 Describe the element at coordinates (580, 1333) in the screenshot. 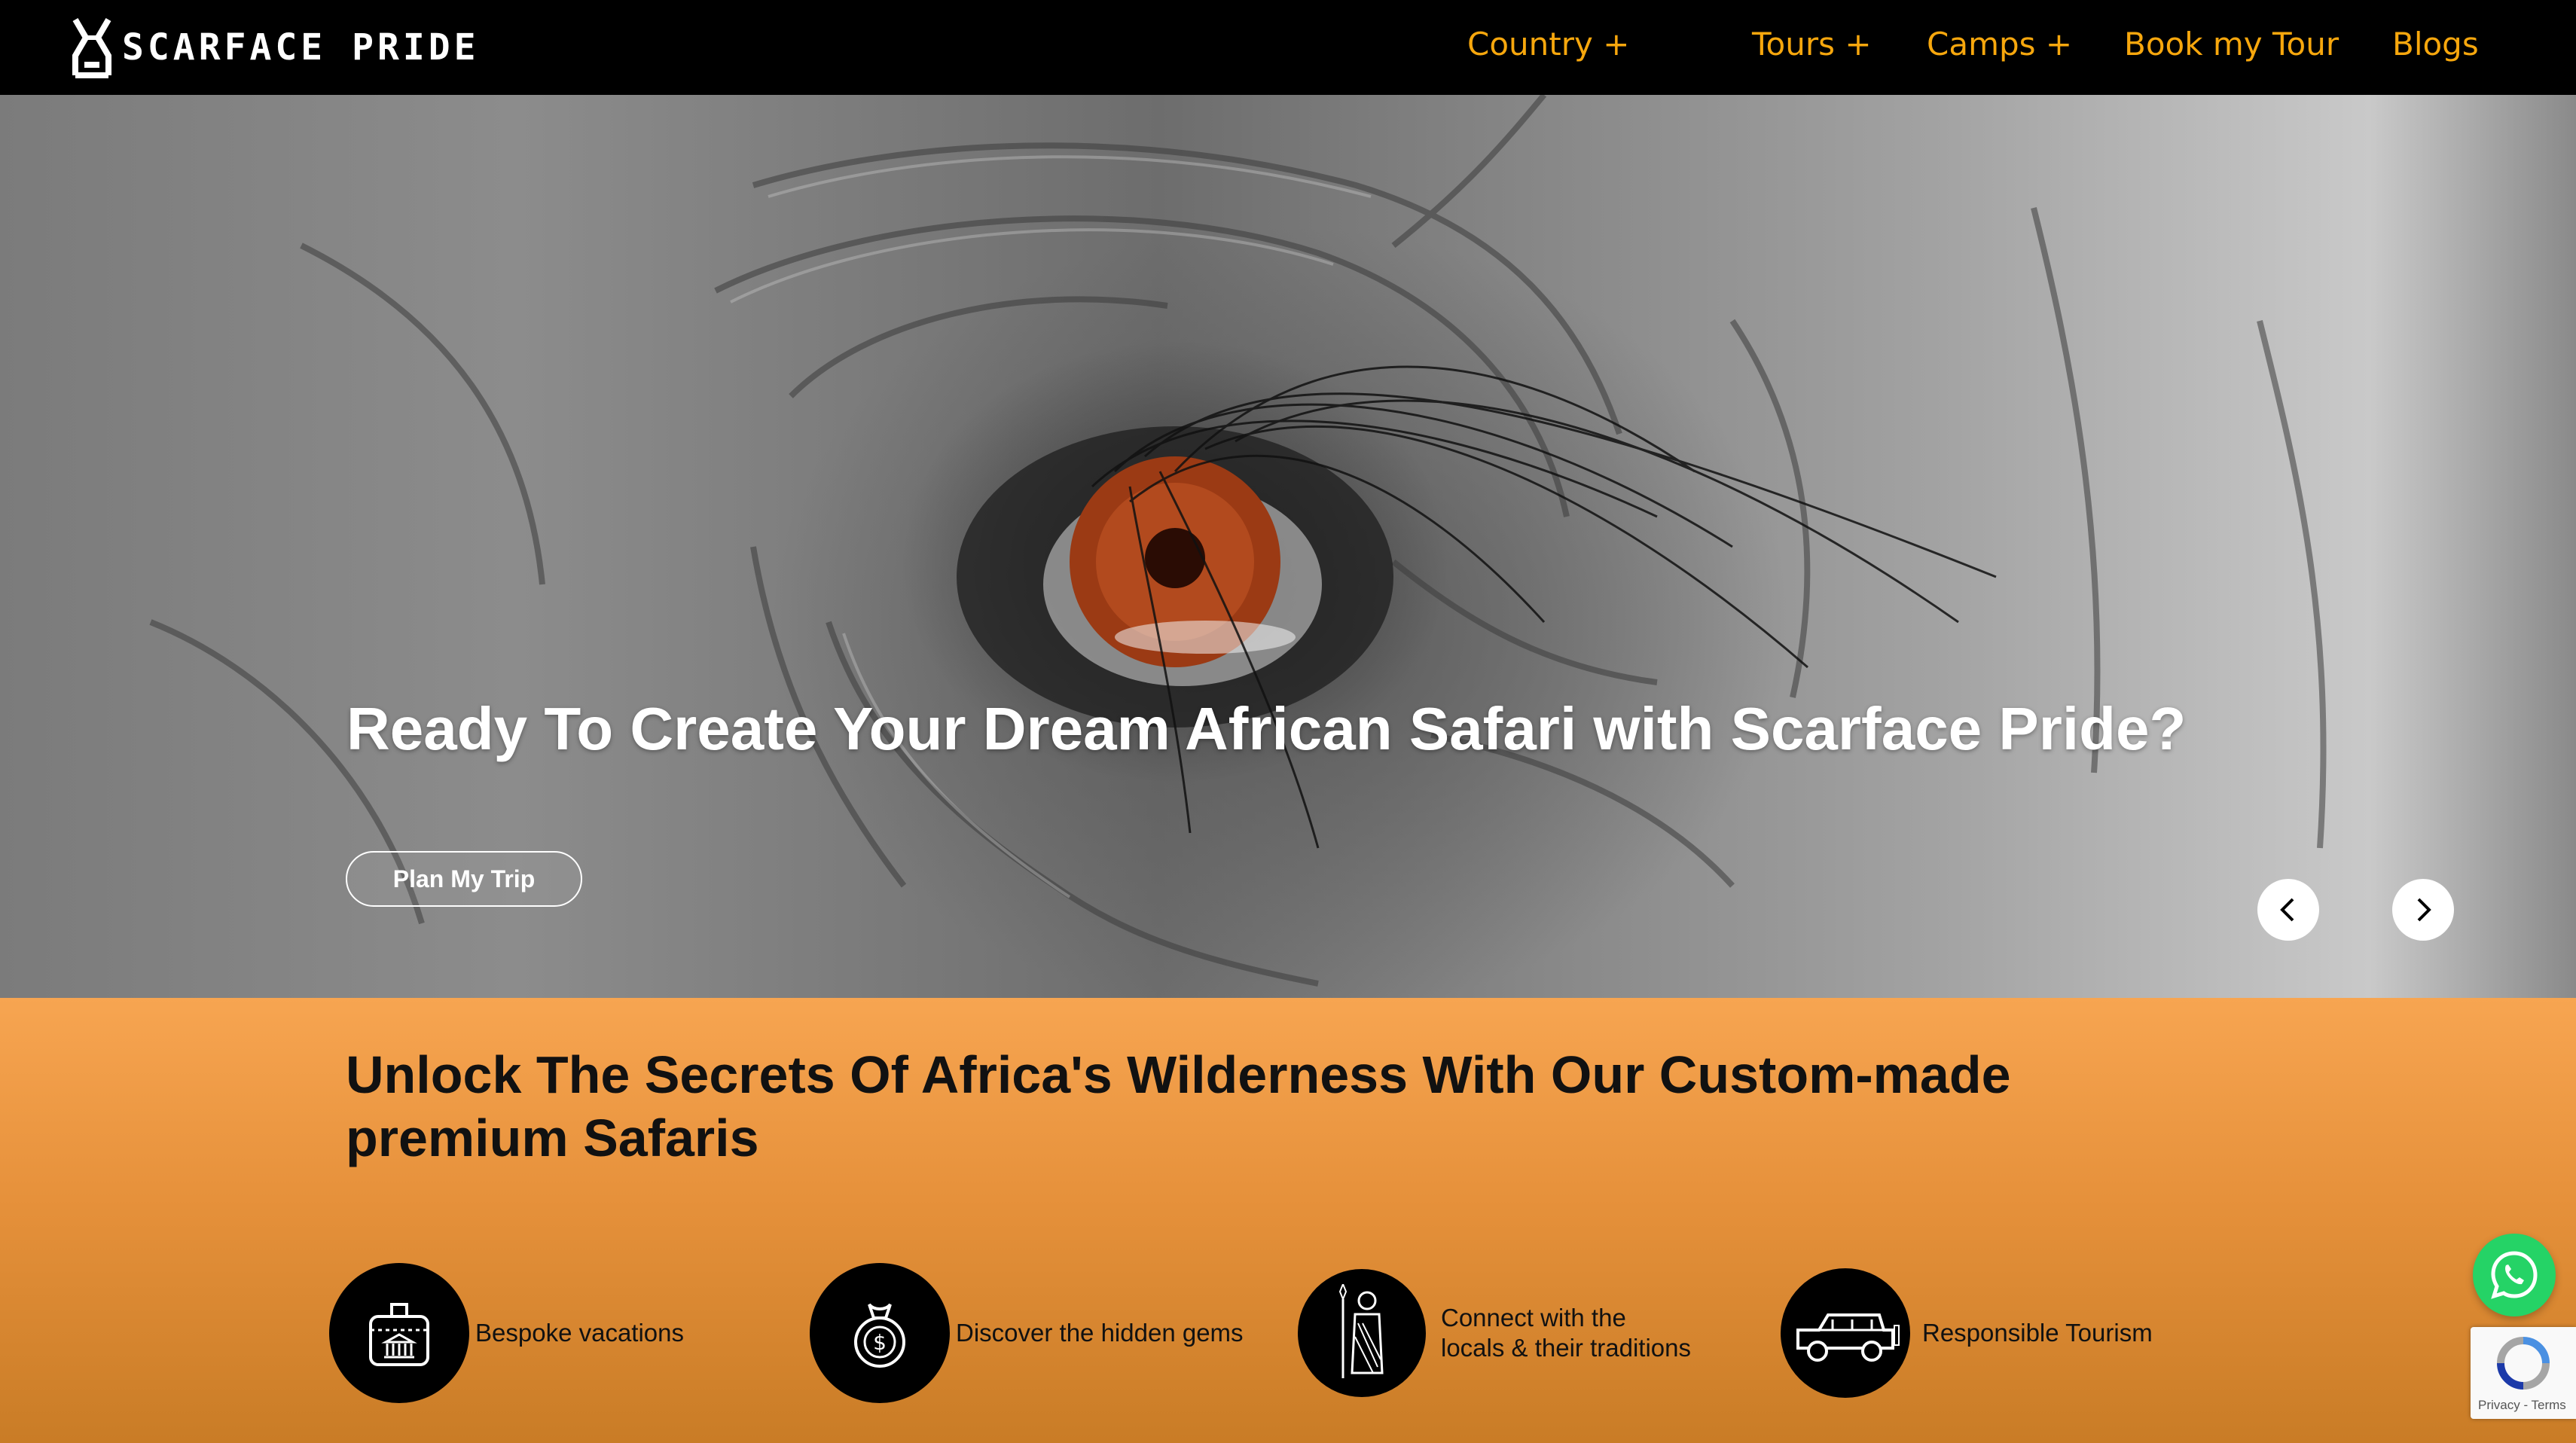

I see `feature-label: Bespoke vacations` at that location.